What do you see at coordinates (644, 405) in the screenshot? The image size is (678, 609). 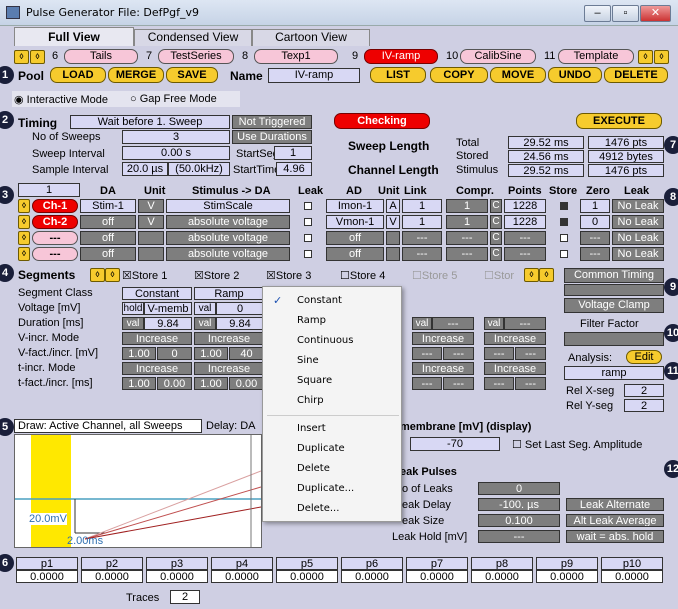 I see `rely-field: 2` at bounding box center [644, 405].